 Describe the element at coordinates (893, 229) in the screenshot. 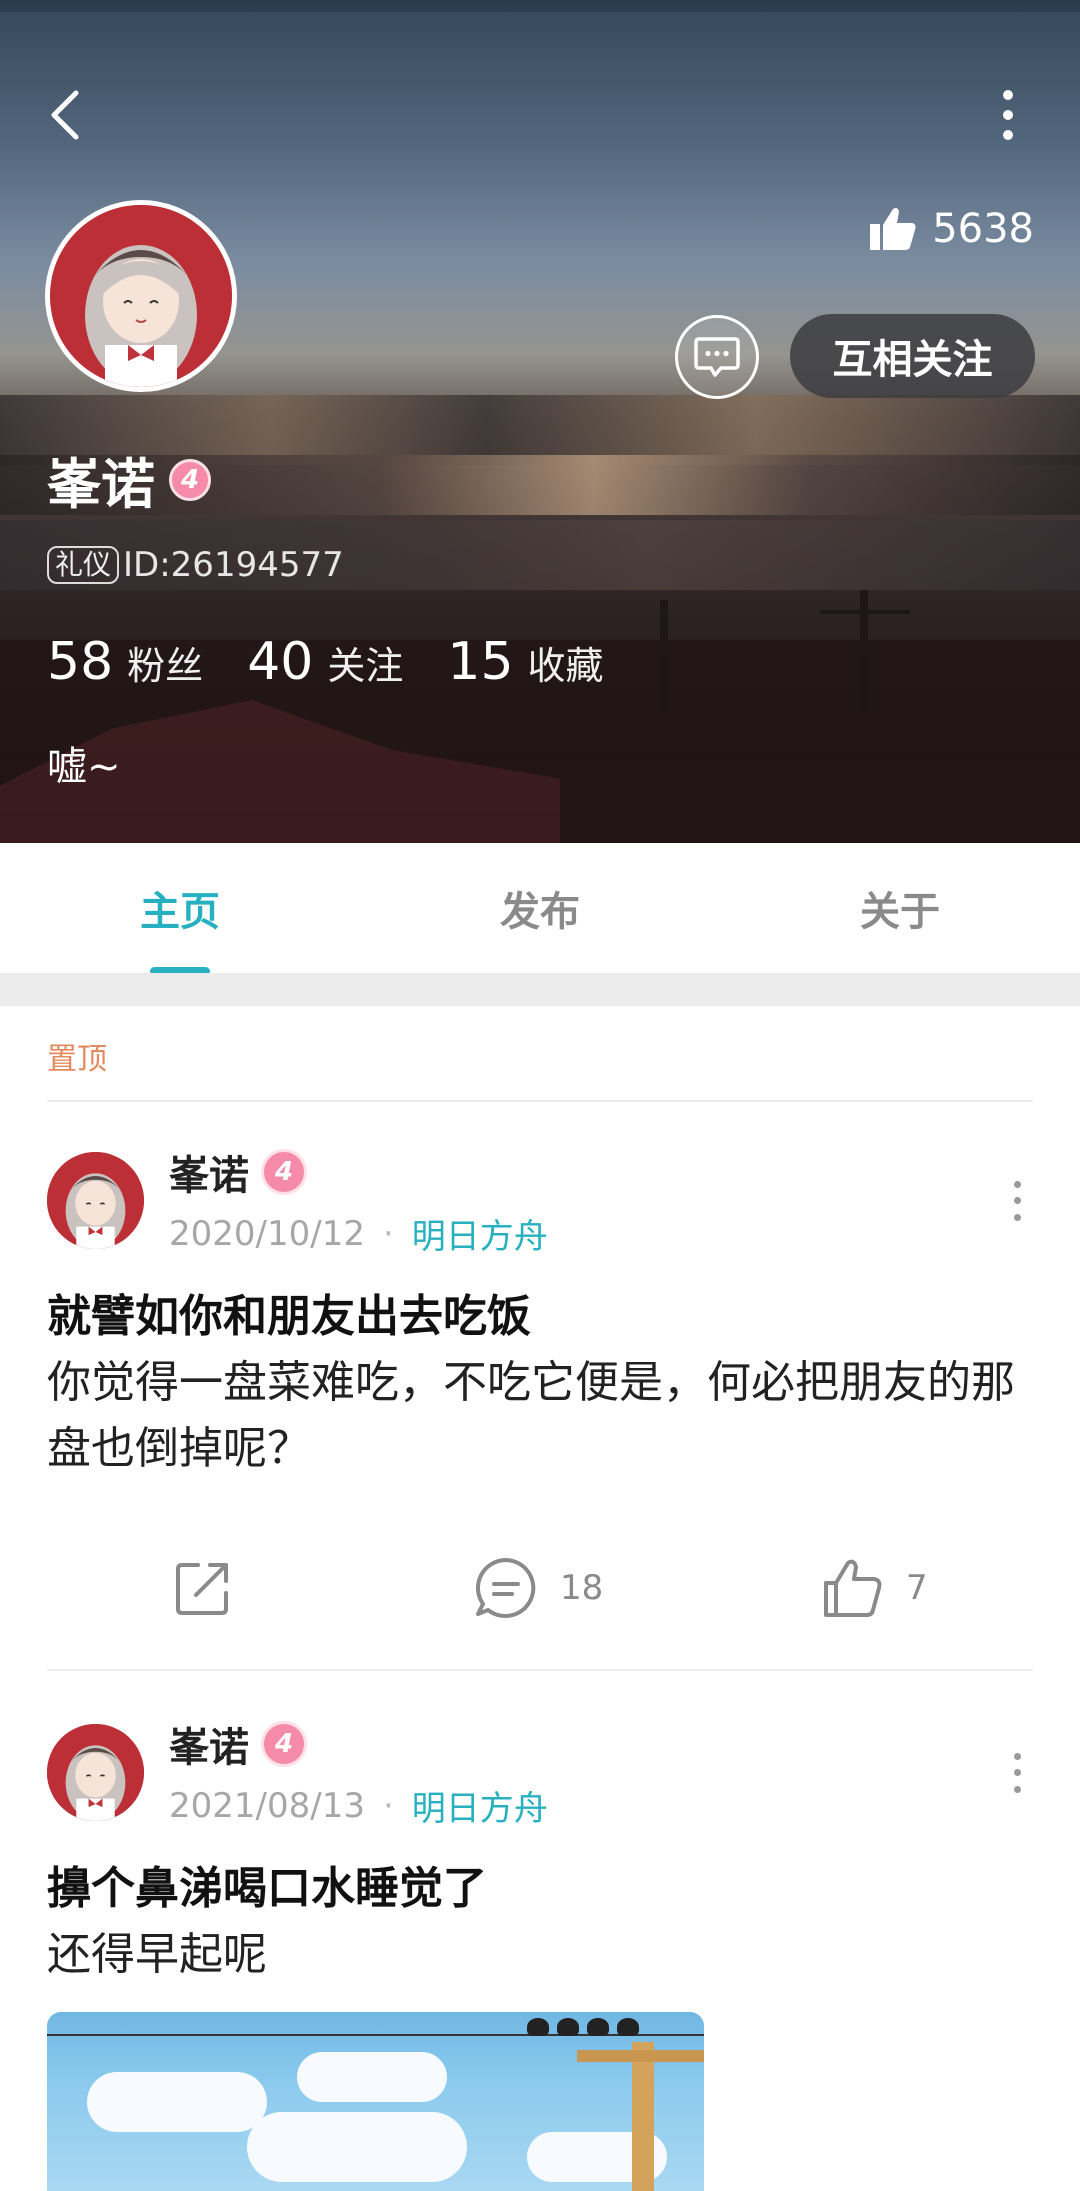

I see `thumbs-up-icon` at that location.